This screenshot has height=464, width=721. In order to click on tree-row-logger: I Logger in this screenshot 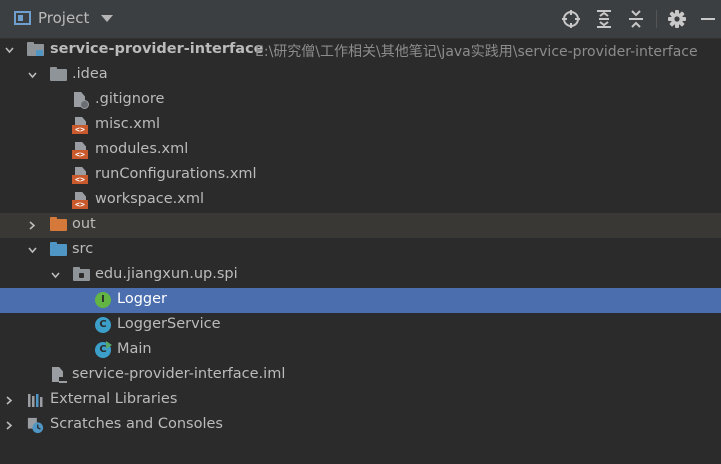, I will do `click(360, 300)`.